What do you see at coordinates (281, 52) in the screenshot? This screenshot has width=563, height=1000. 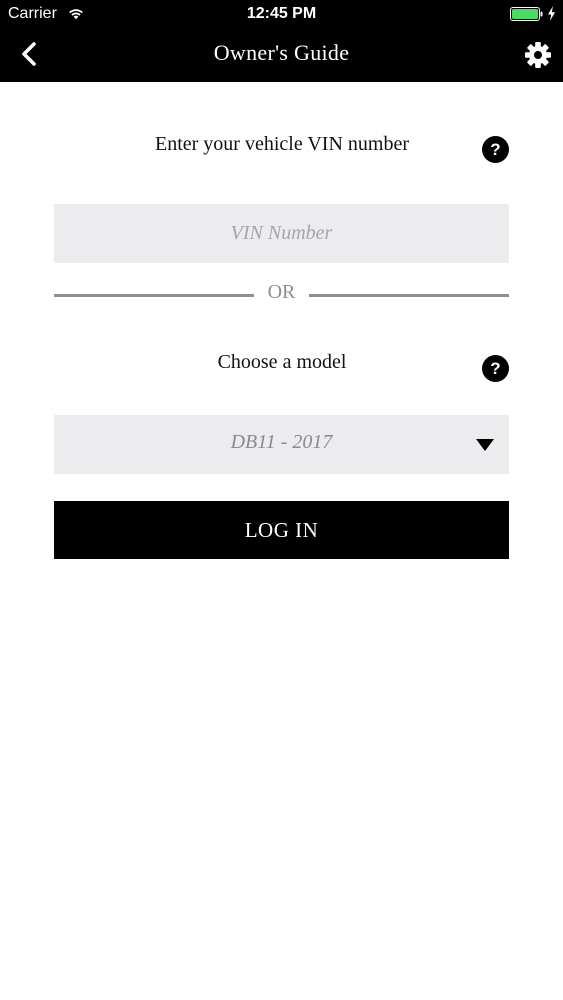 I see `page-title: Owner's Guide` at bounding box center [281, 52].